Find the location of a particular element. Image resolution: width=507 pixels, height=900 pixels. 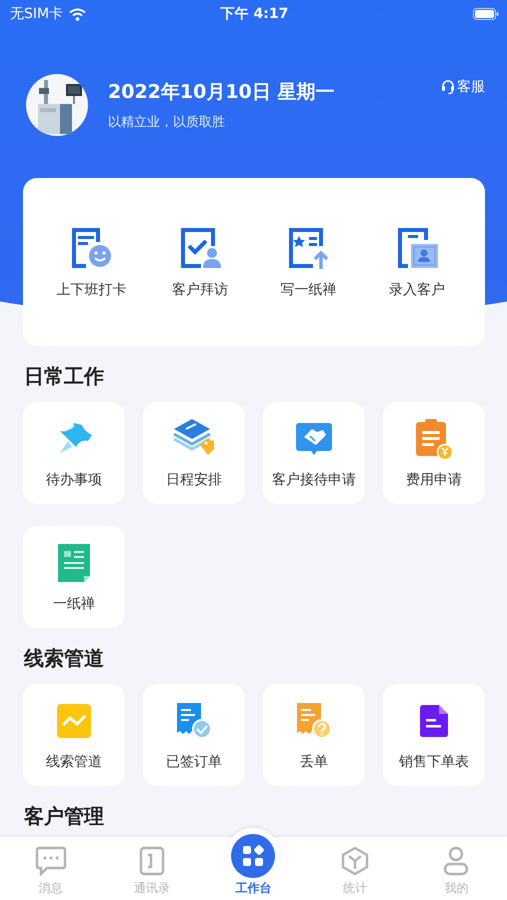

app-tile: 费用申请 is located at coordinates (434, 453).